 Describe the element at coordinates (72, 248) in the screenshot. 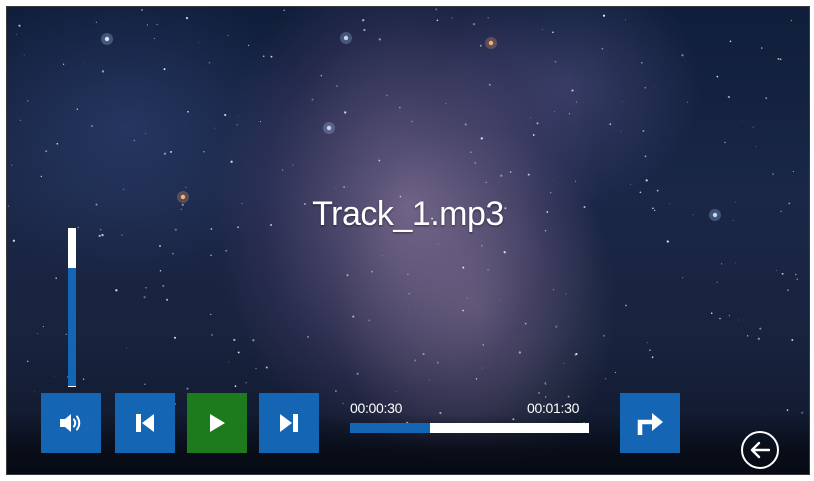

I see `volume-slider-remaining` at that location.